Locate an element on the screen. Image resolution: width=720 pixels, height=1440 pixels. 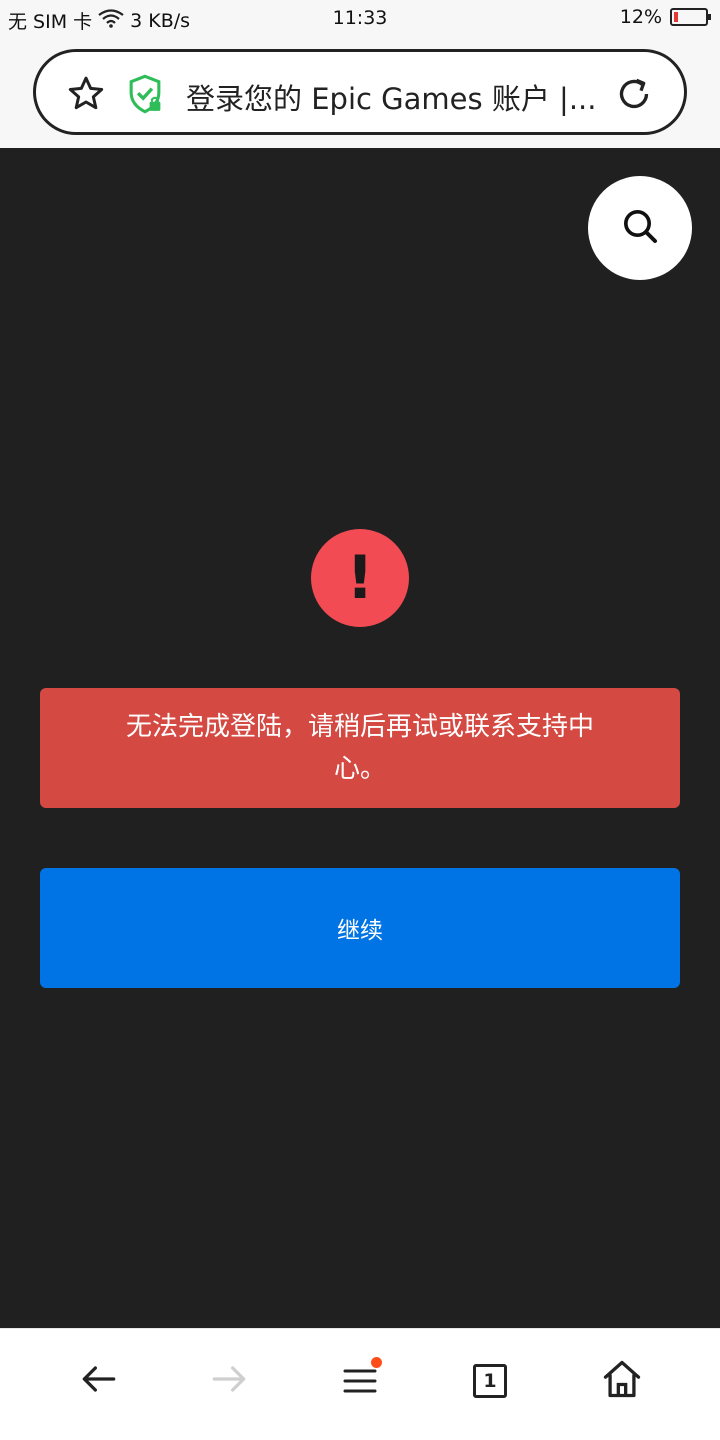
forward-icon is located at coordinates (229, 1381).